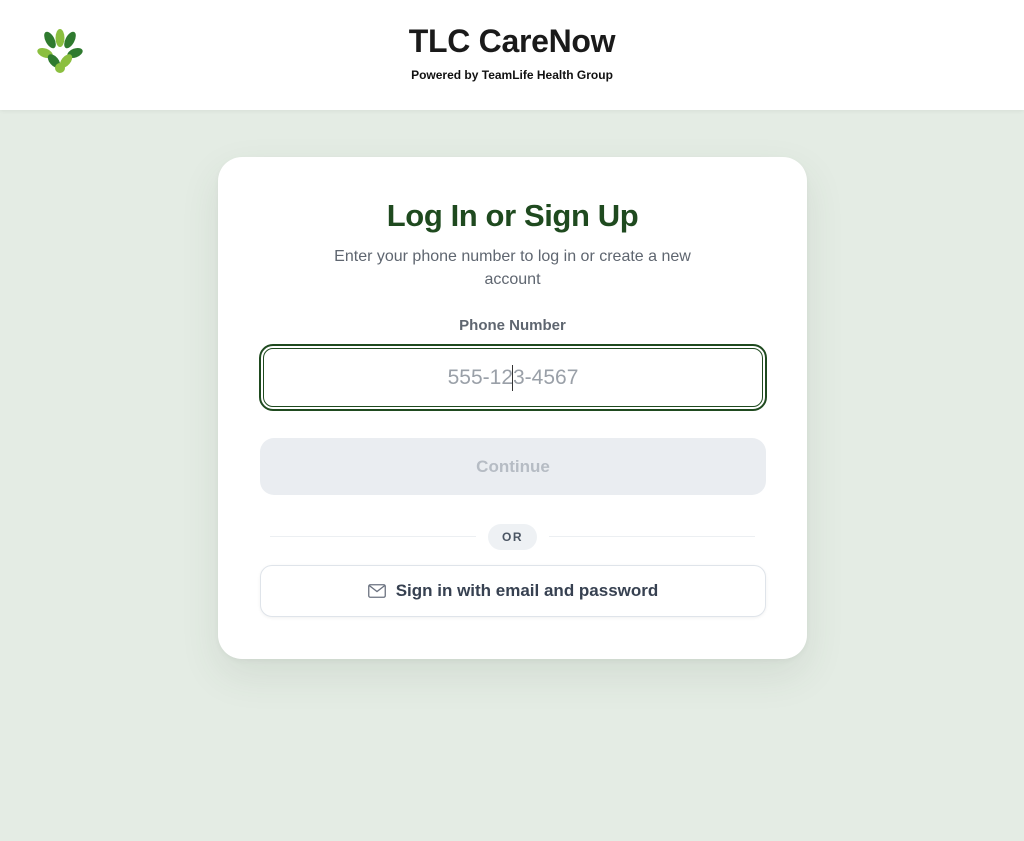 The width and height of the screenshot is (1024, 841). What do you see at coordinates (513, 466) in the screenshot?
I see `continue-button: Continue` at bounding box center [513, 466].